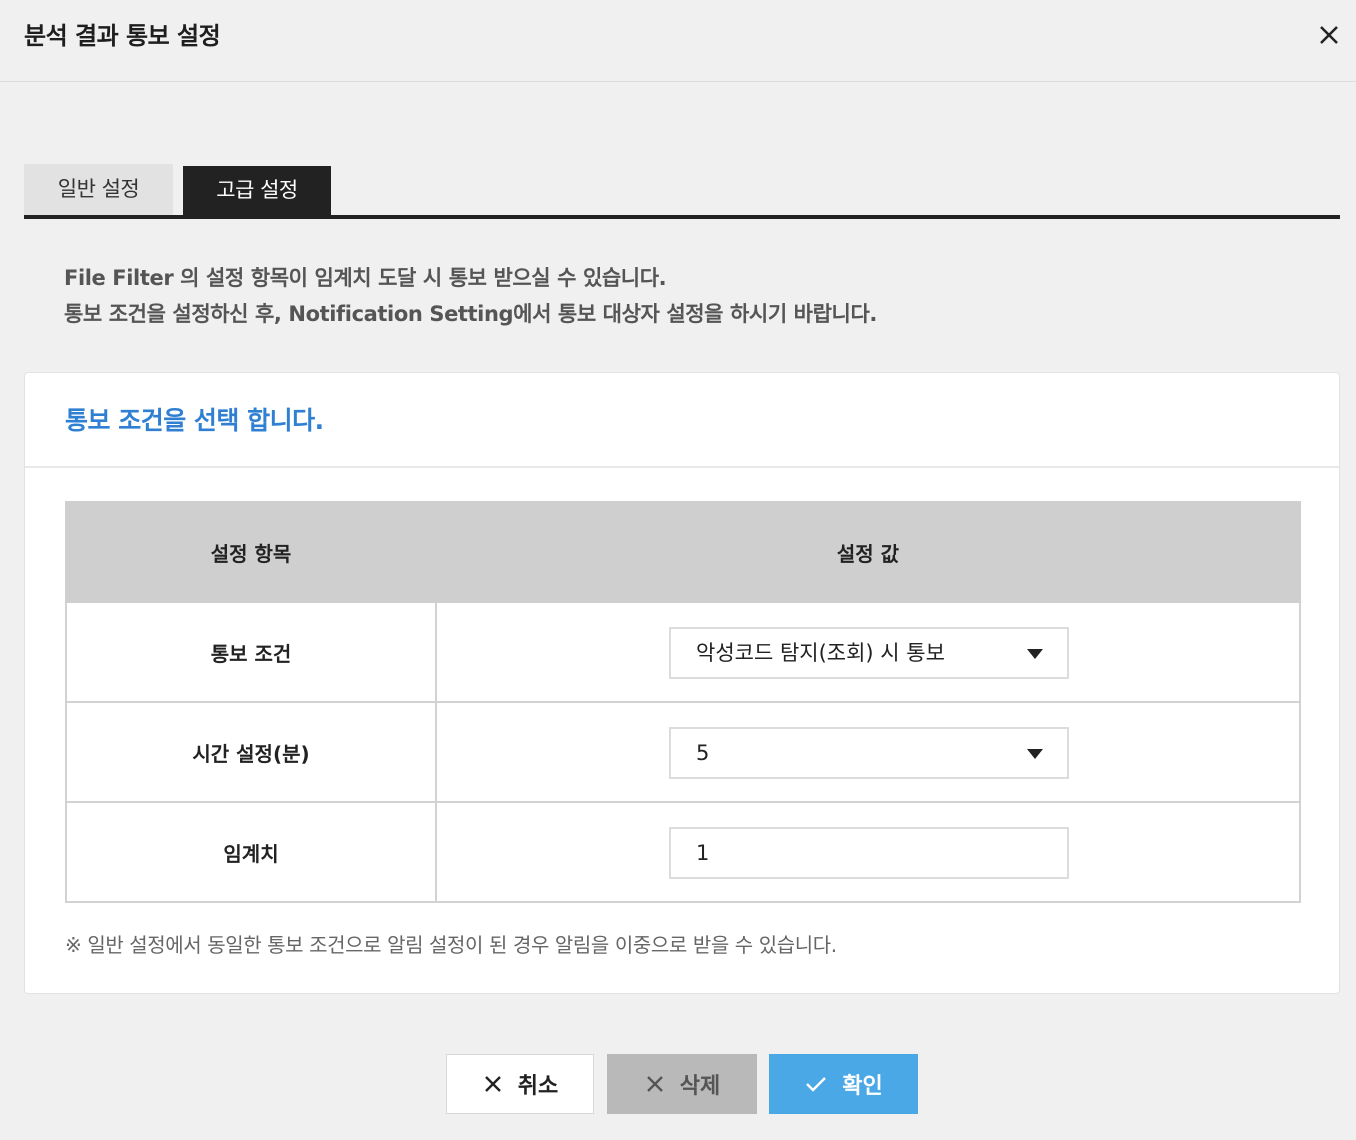  Describe the element at coordinates (98, 189) in the screenshot. I see `tab-general-settings: 일반 설정` at that location.